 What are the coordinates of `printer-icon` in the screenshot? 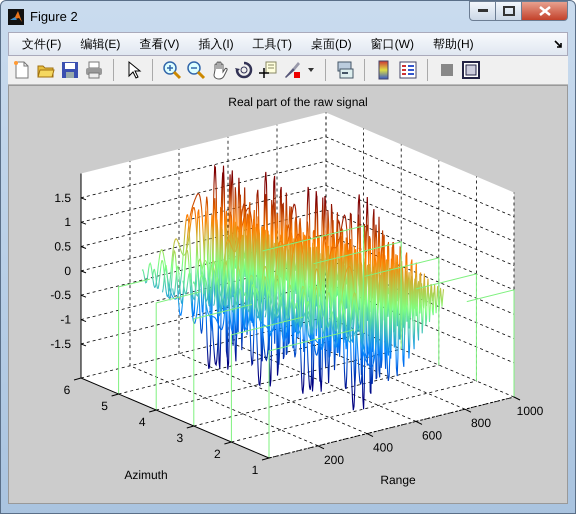 It's located at (94, 70).